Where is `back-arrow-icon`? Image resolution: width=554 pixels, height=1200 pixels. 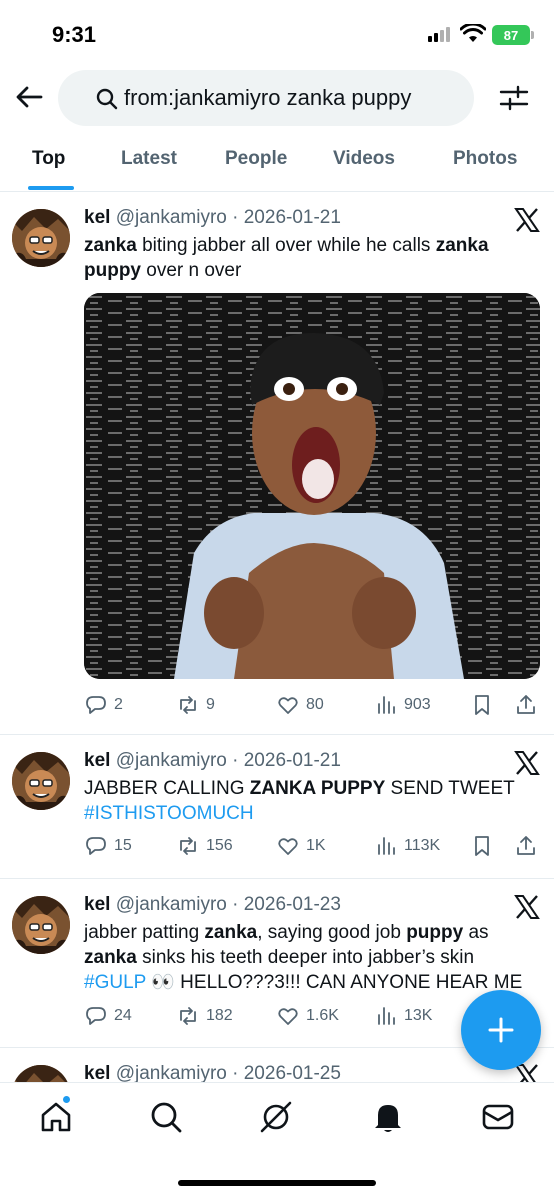 back-arrow-icon is located at coordinates (29, 97).